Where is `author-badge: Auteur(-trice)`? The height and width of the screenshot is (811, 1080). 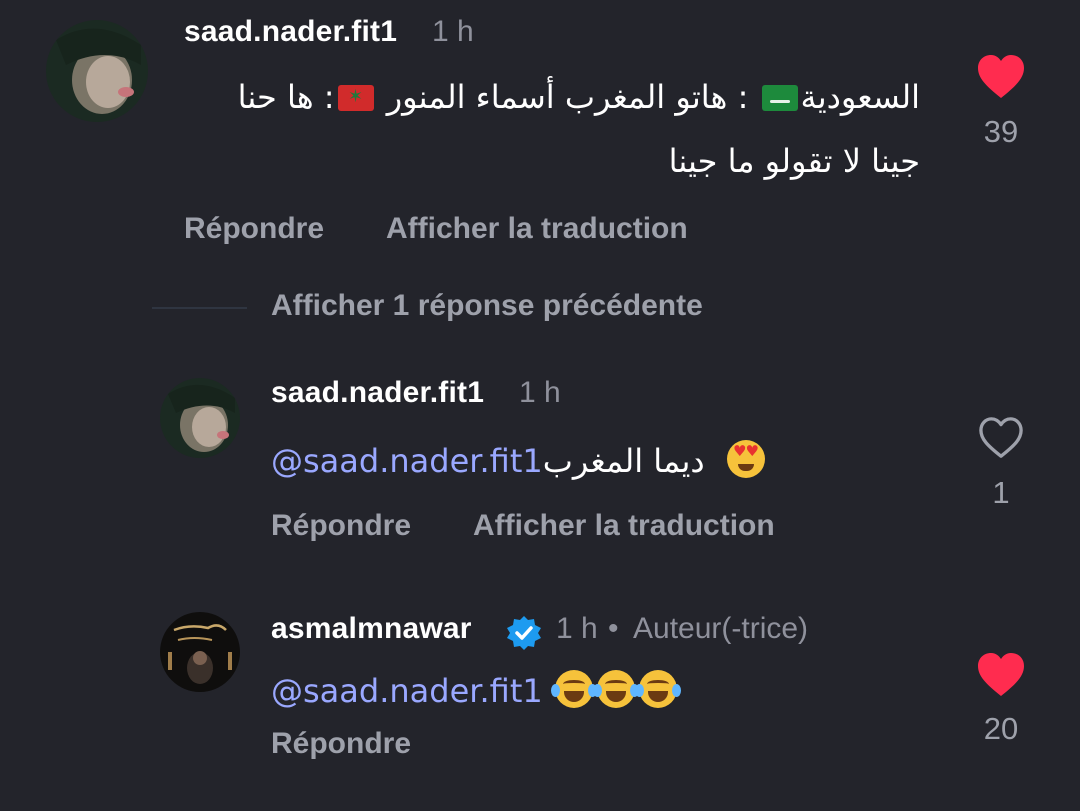 author-badge: Auteur(-trice) is located at coordinates (721, 628).